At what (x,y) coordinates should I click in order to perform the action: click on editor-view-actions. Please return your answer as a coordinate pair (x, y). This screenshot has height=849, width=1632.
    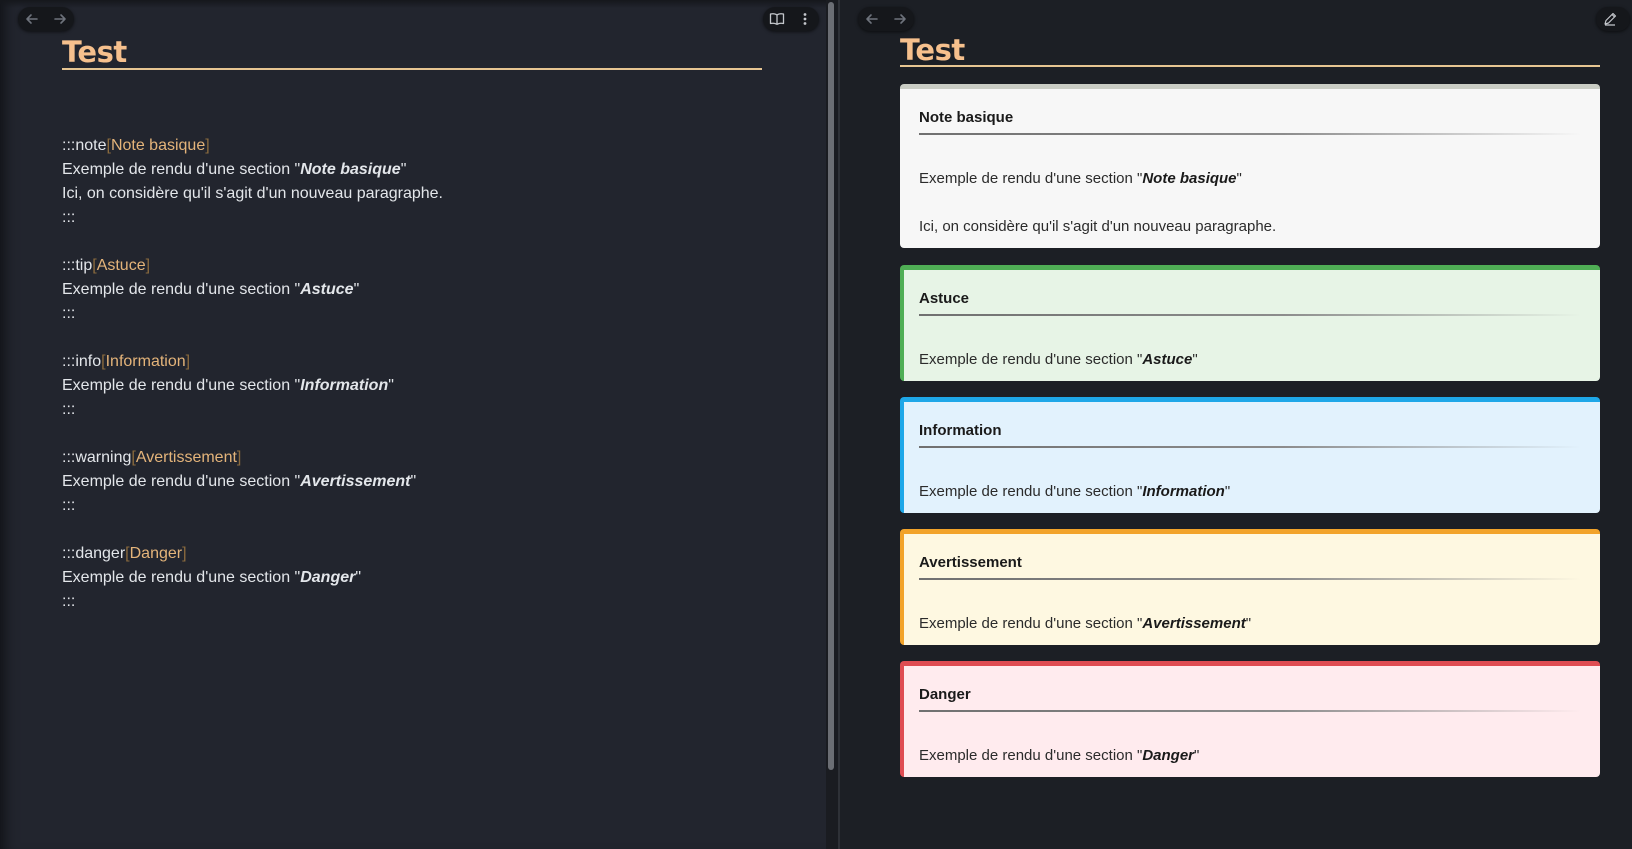
    Looking at the image, I should click on (791, 19).